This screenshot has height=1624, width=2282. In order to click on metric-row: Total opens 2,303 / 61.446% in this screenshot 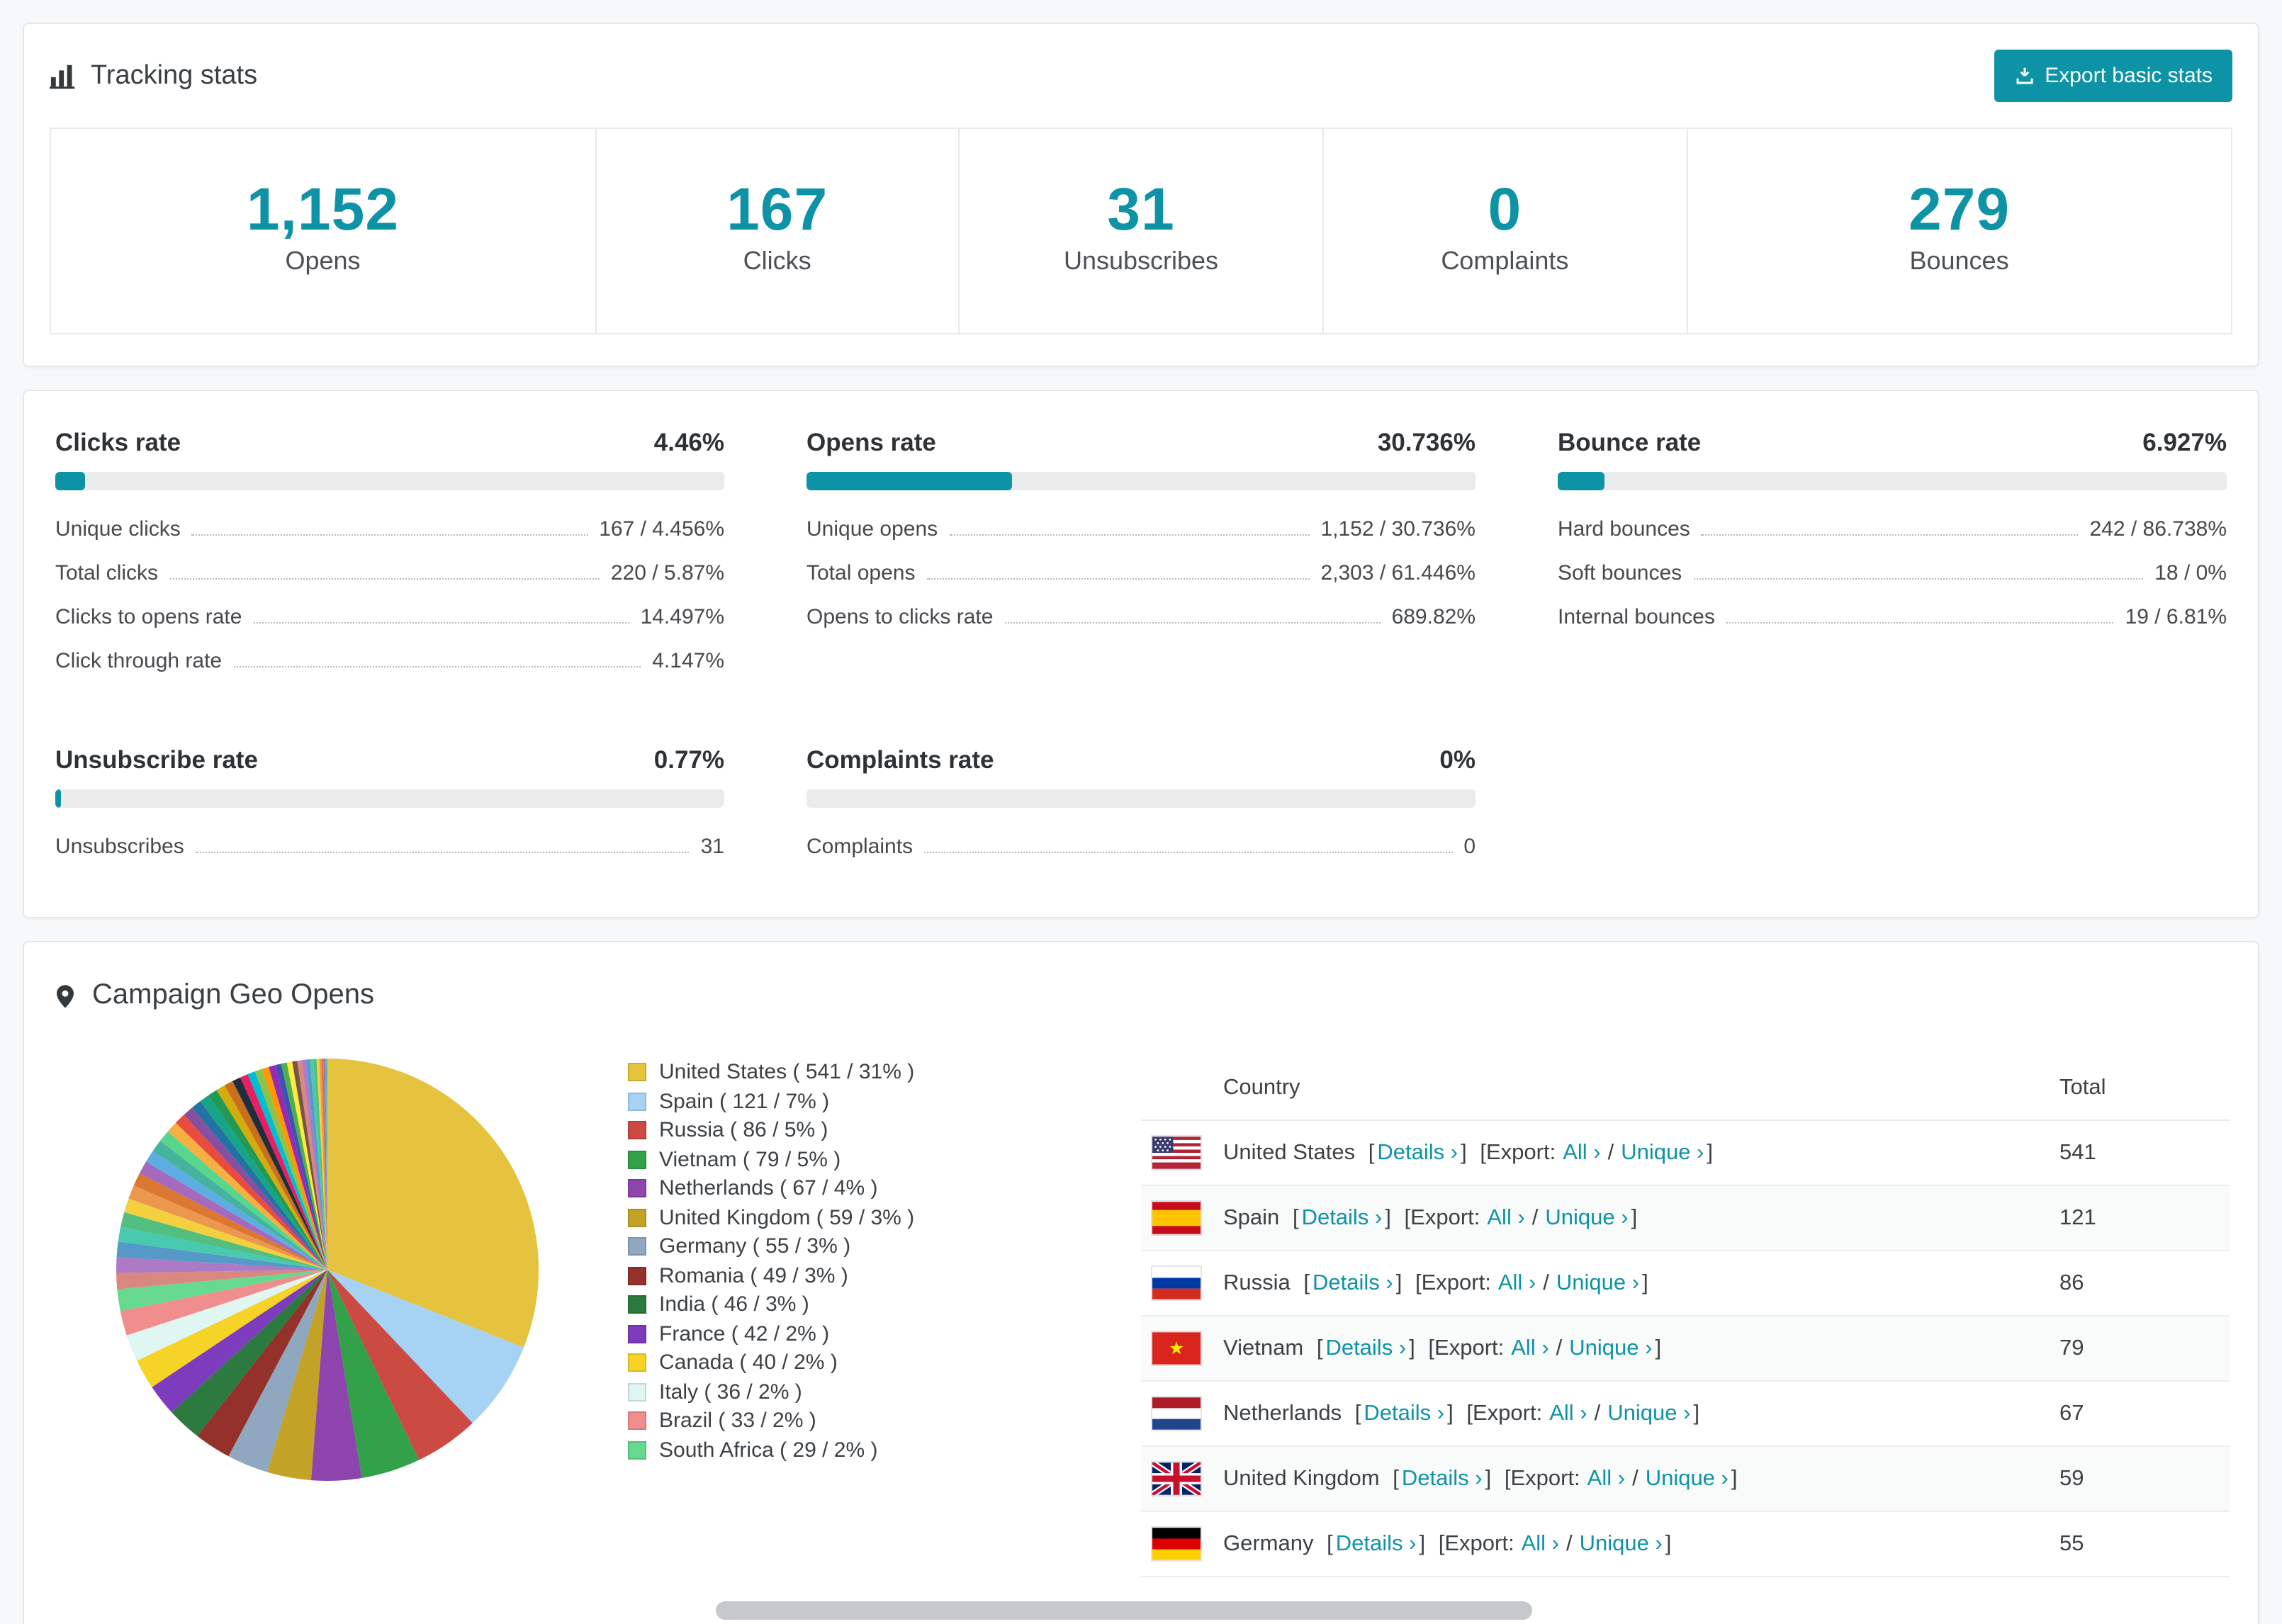, I will do `click(1141, 573)`.